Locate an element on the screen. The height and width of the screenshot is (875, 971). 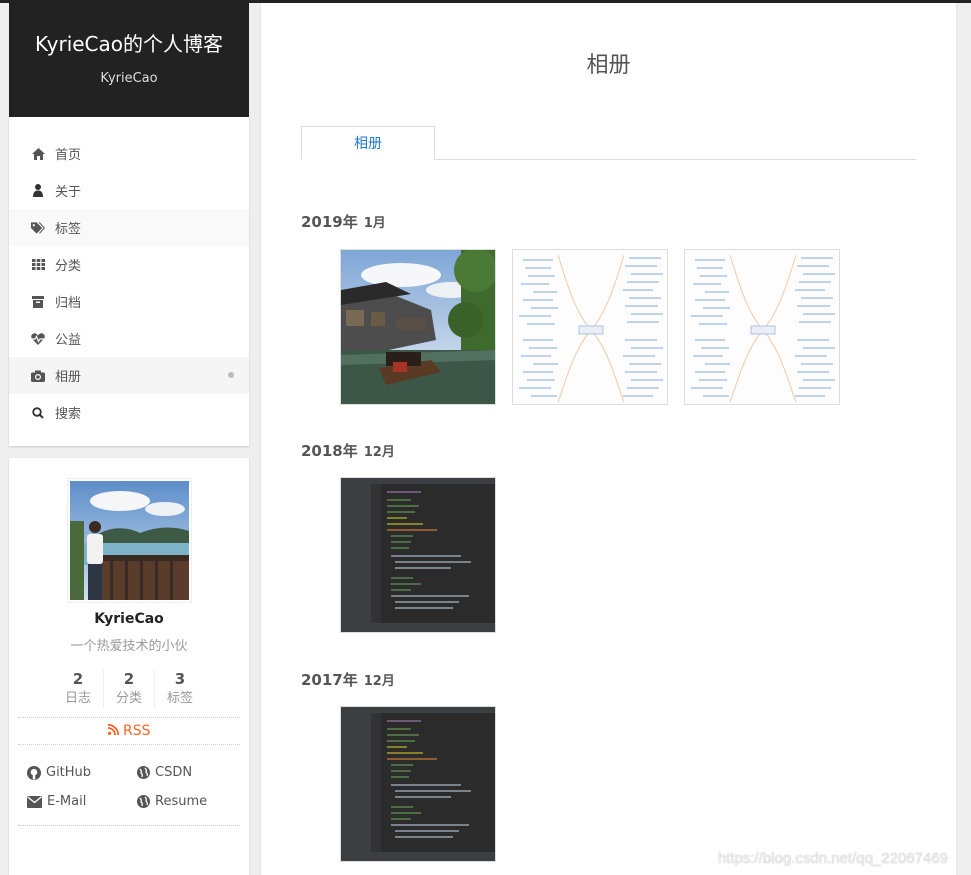
rss-icon is located at coordinates (113, 729).